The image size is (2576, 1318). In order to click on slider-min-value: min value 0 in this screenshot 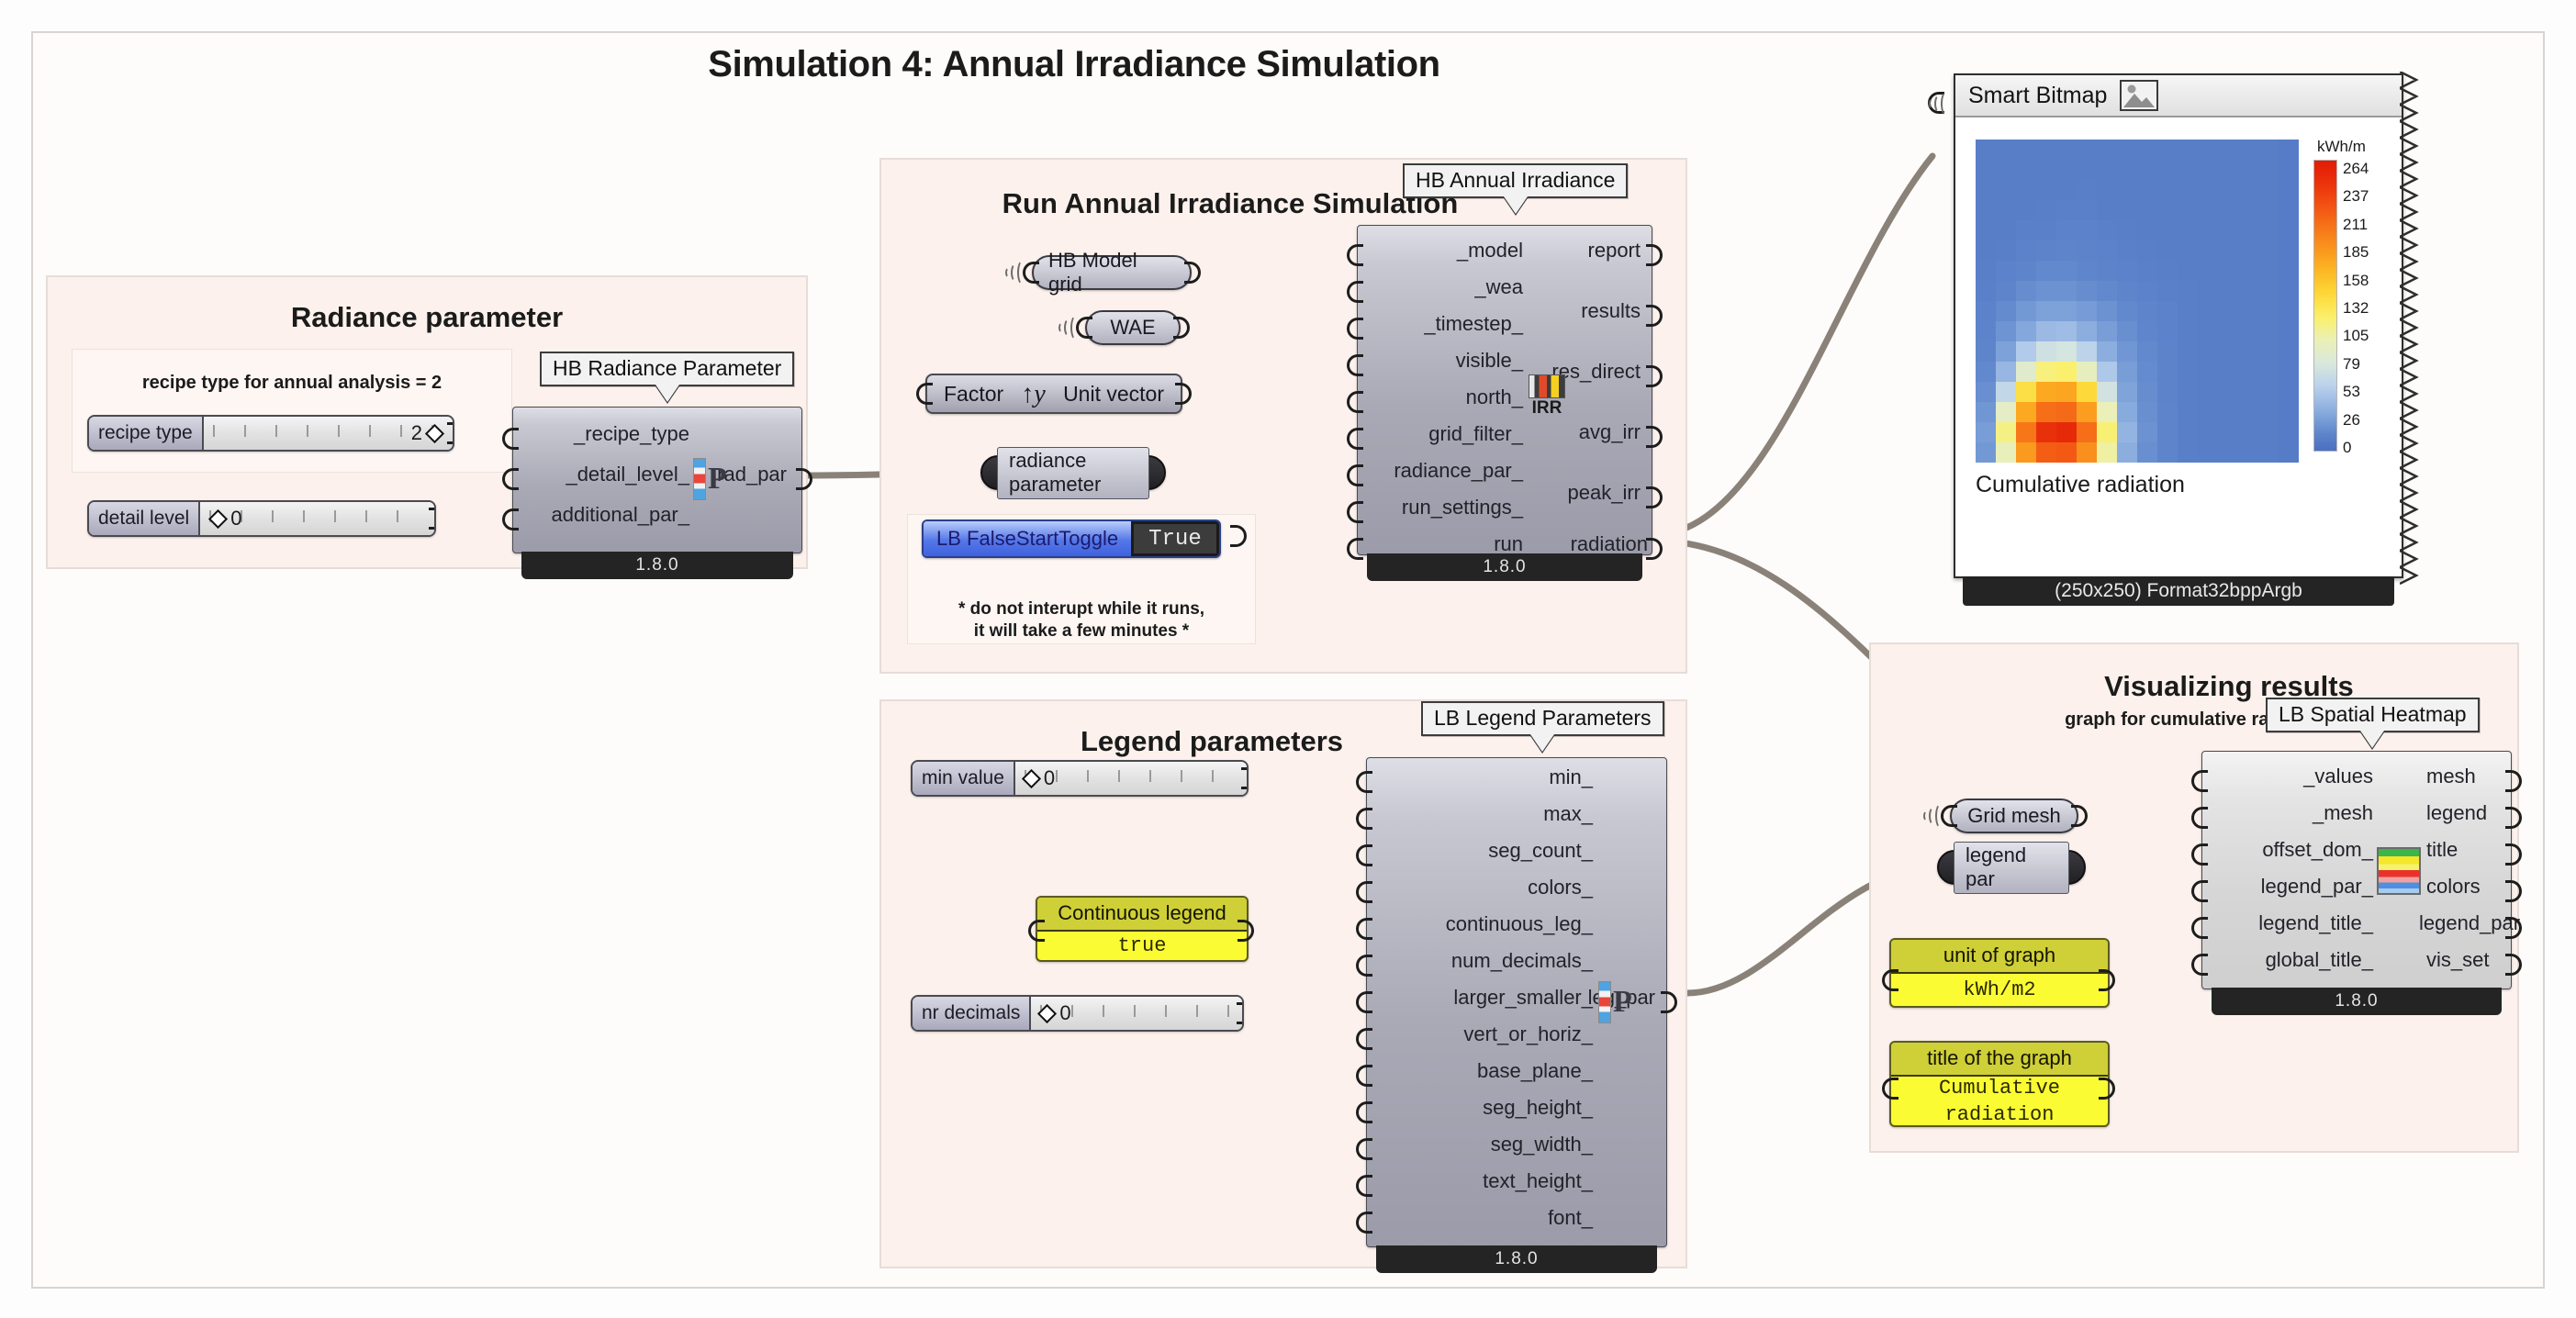, I will do `click(1080, 778)`.